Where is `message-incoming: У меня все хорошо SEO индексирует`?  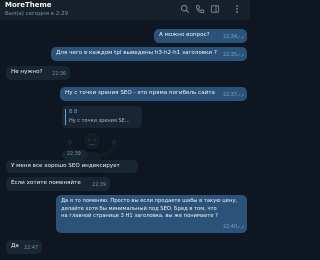
message-incoming: У меня все хорошо SEO индексирует is located at coordinates (72, 166).